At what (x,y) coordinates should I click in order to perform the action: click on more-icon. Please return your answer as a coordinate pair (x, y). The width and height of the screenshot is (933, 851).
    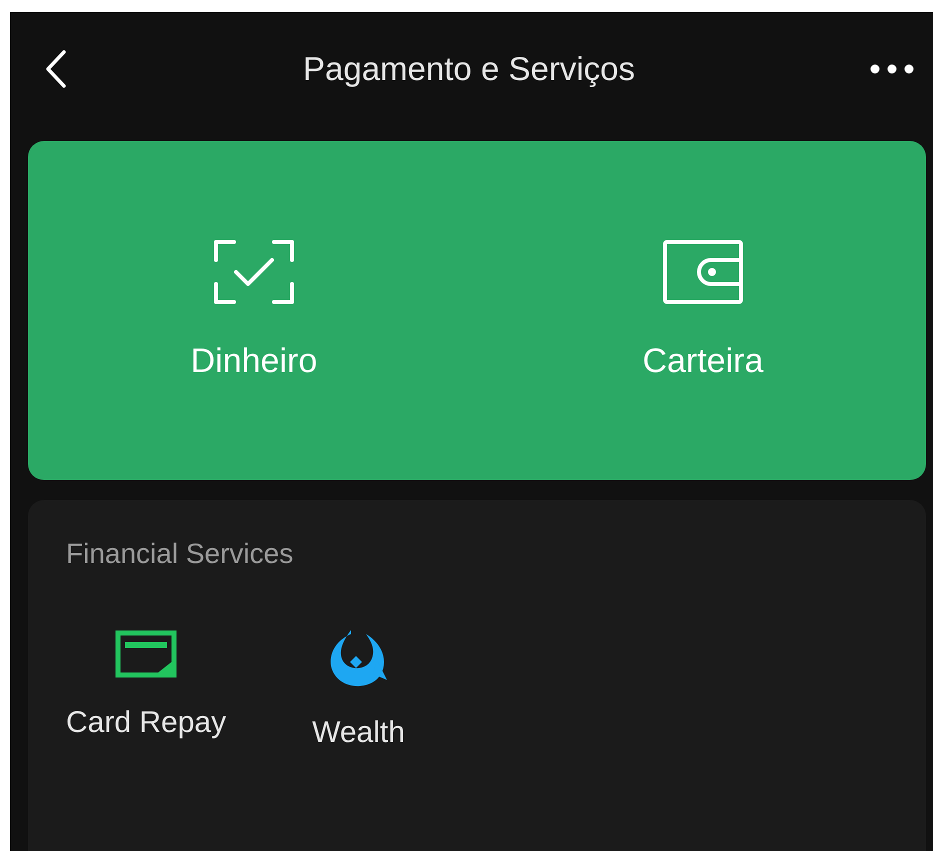
    Looking at the image, I should click on (892, 69).